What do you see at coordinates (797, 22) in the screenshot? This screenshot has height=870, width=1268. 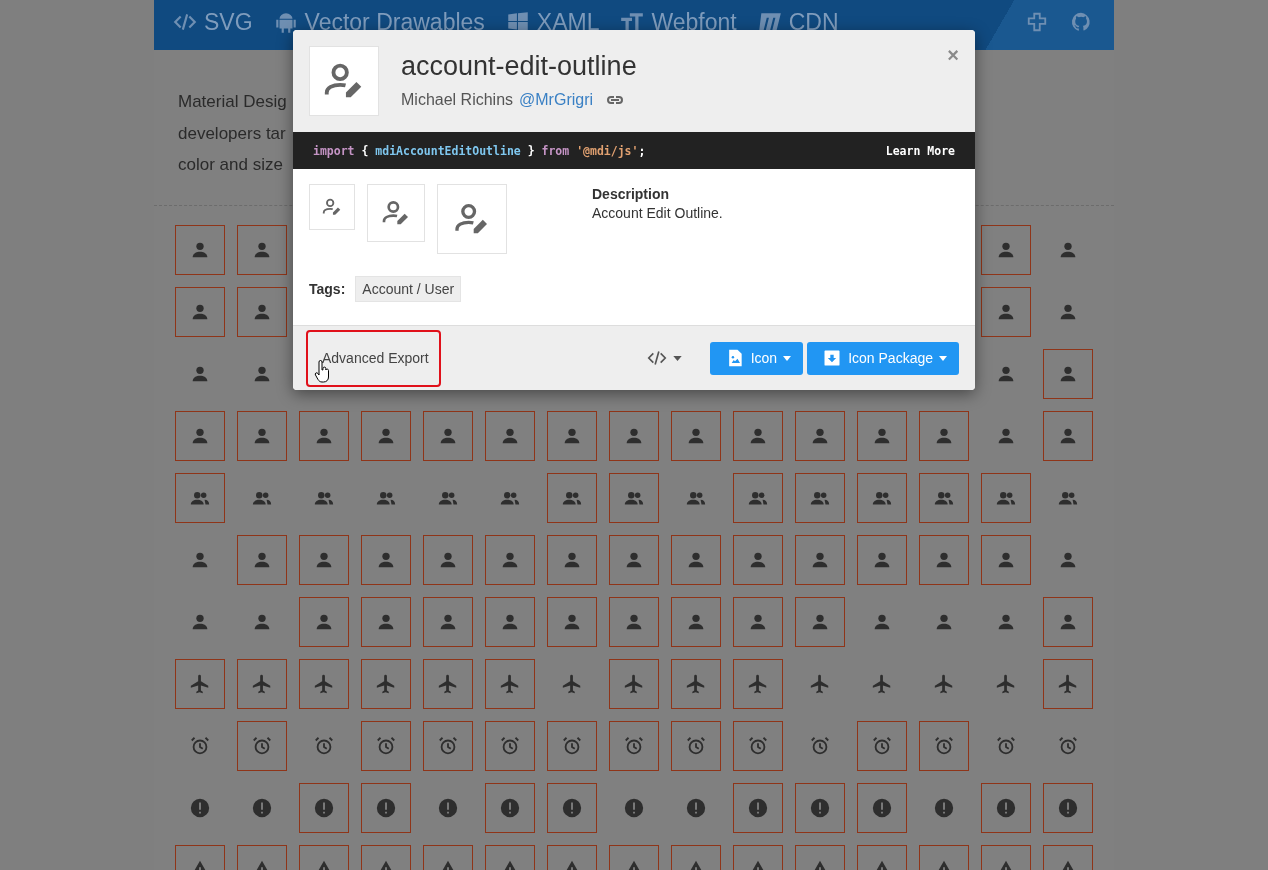 I see `nav-link: CDN` at bounding box center [797, 22].